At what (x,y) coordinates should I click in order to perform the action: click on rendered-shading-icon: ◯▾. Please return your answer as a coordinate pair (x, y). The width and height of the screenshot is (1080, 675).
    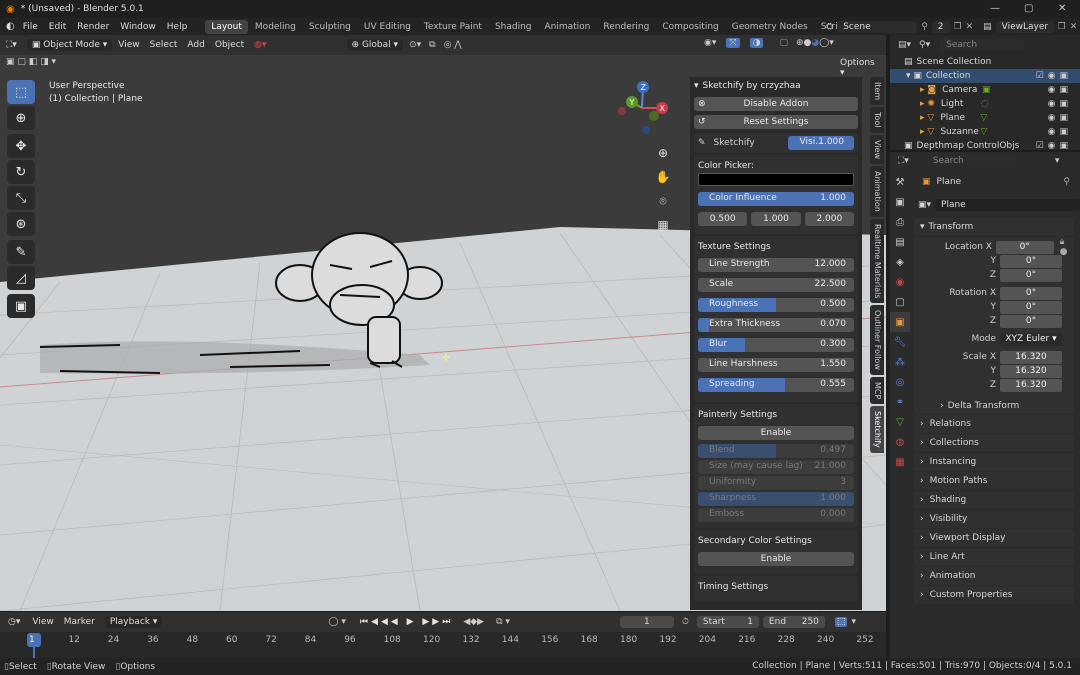
    Looking at the image, I should click on (826, 43).